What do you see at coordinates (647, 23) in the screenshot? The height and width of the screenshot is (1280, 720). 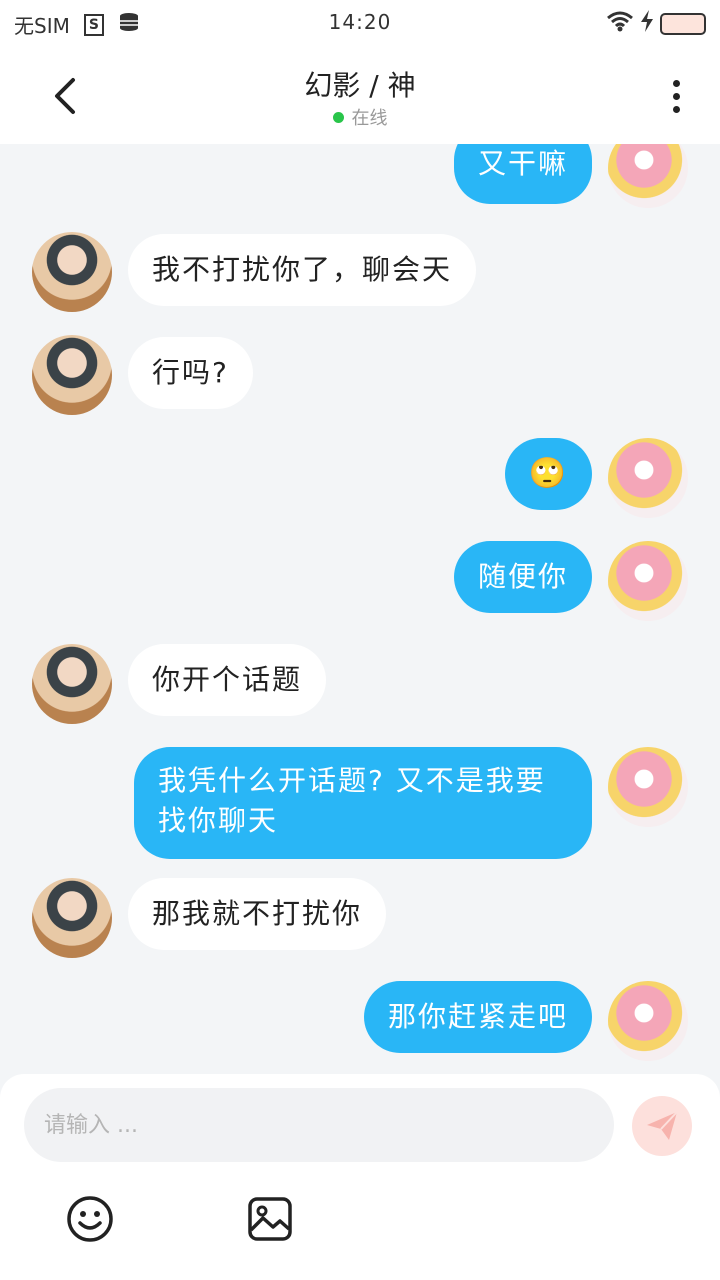 I see `charging-icon` at bounding box center [647, 23].